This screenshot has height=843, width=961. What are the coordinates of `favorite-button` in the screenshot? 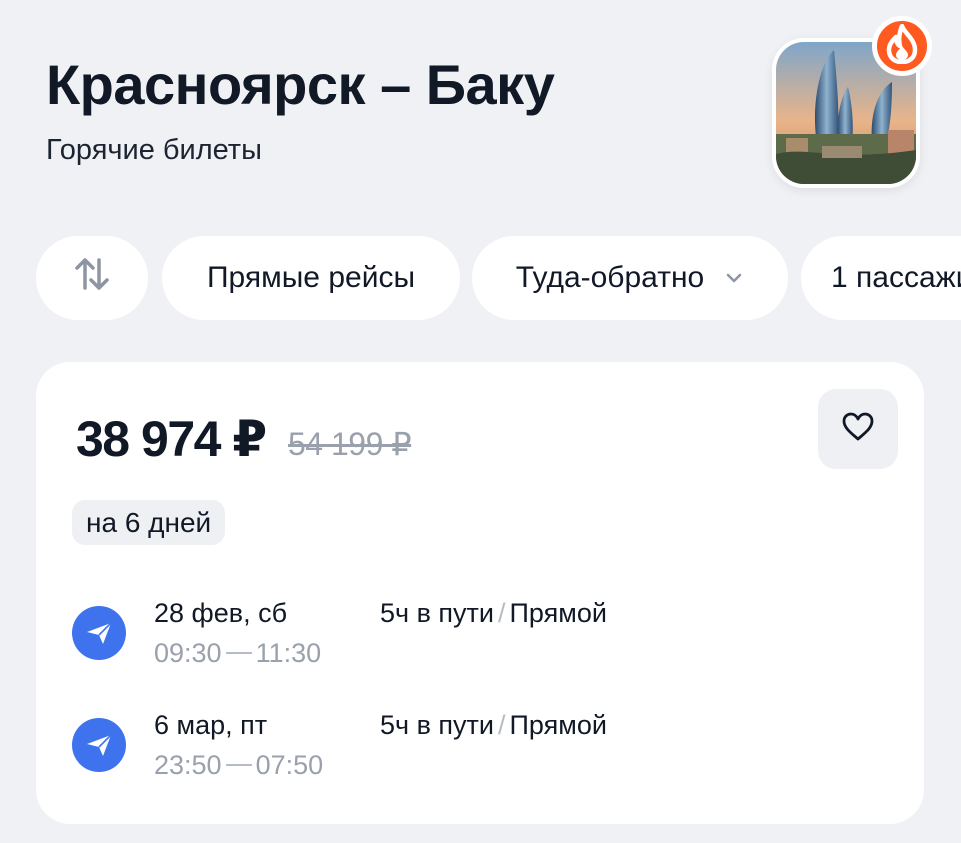 It's located at (858, 429).